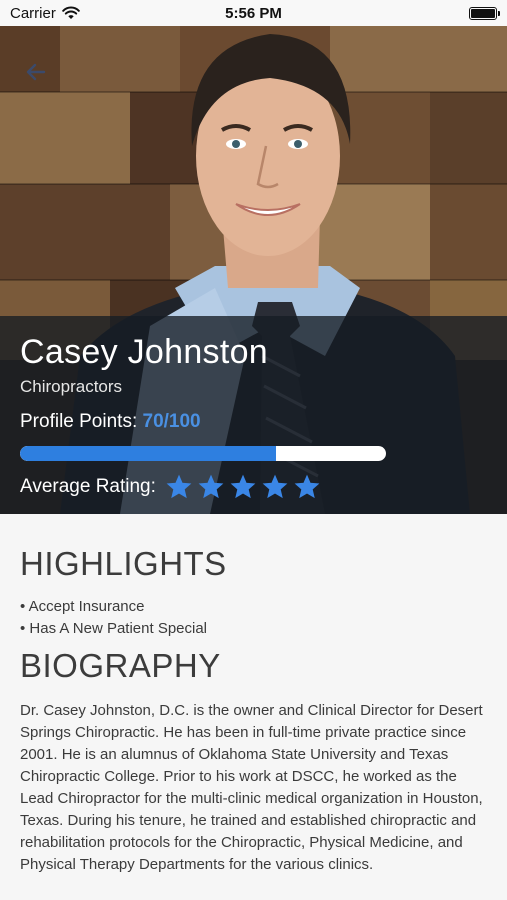 This screenshot has height=900, width=507. What do you see at coordinates (171, 421) in the screenshot?
I see `points-value: 70/100` at bounding box center [171, 421].